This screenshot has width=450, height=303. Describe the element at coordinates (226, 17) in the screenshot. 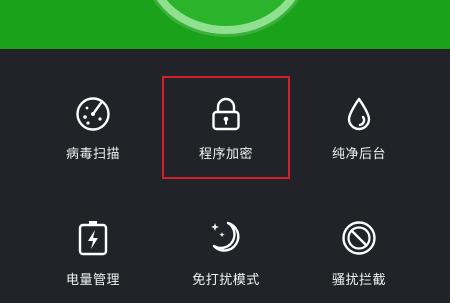

I see `scan-circle-button` at that location.